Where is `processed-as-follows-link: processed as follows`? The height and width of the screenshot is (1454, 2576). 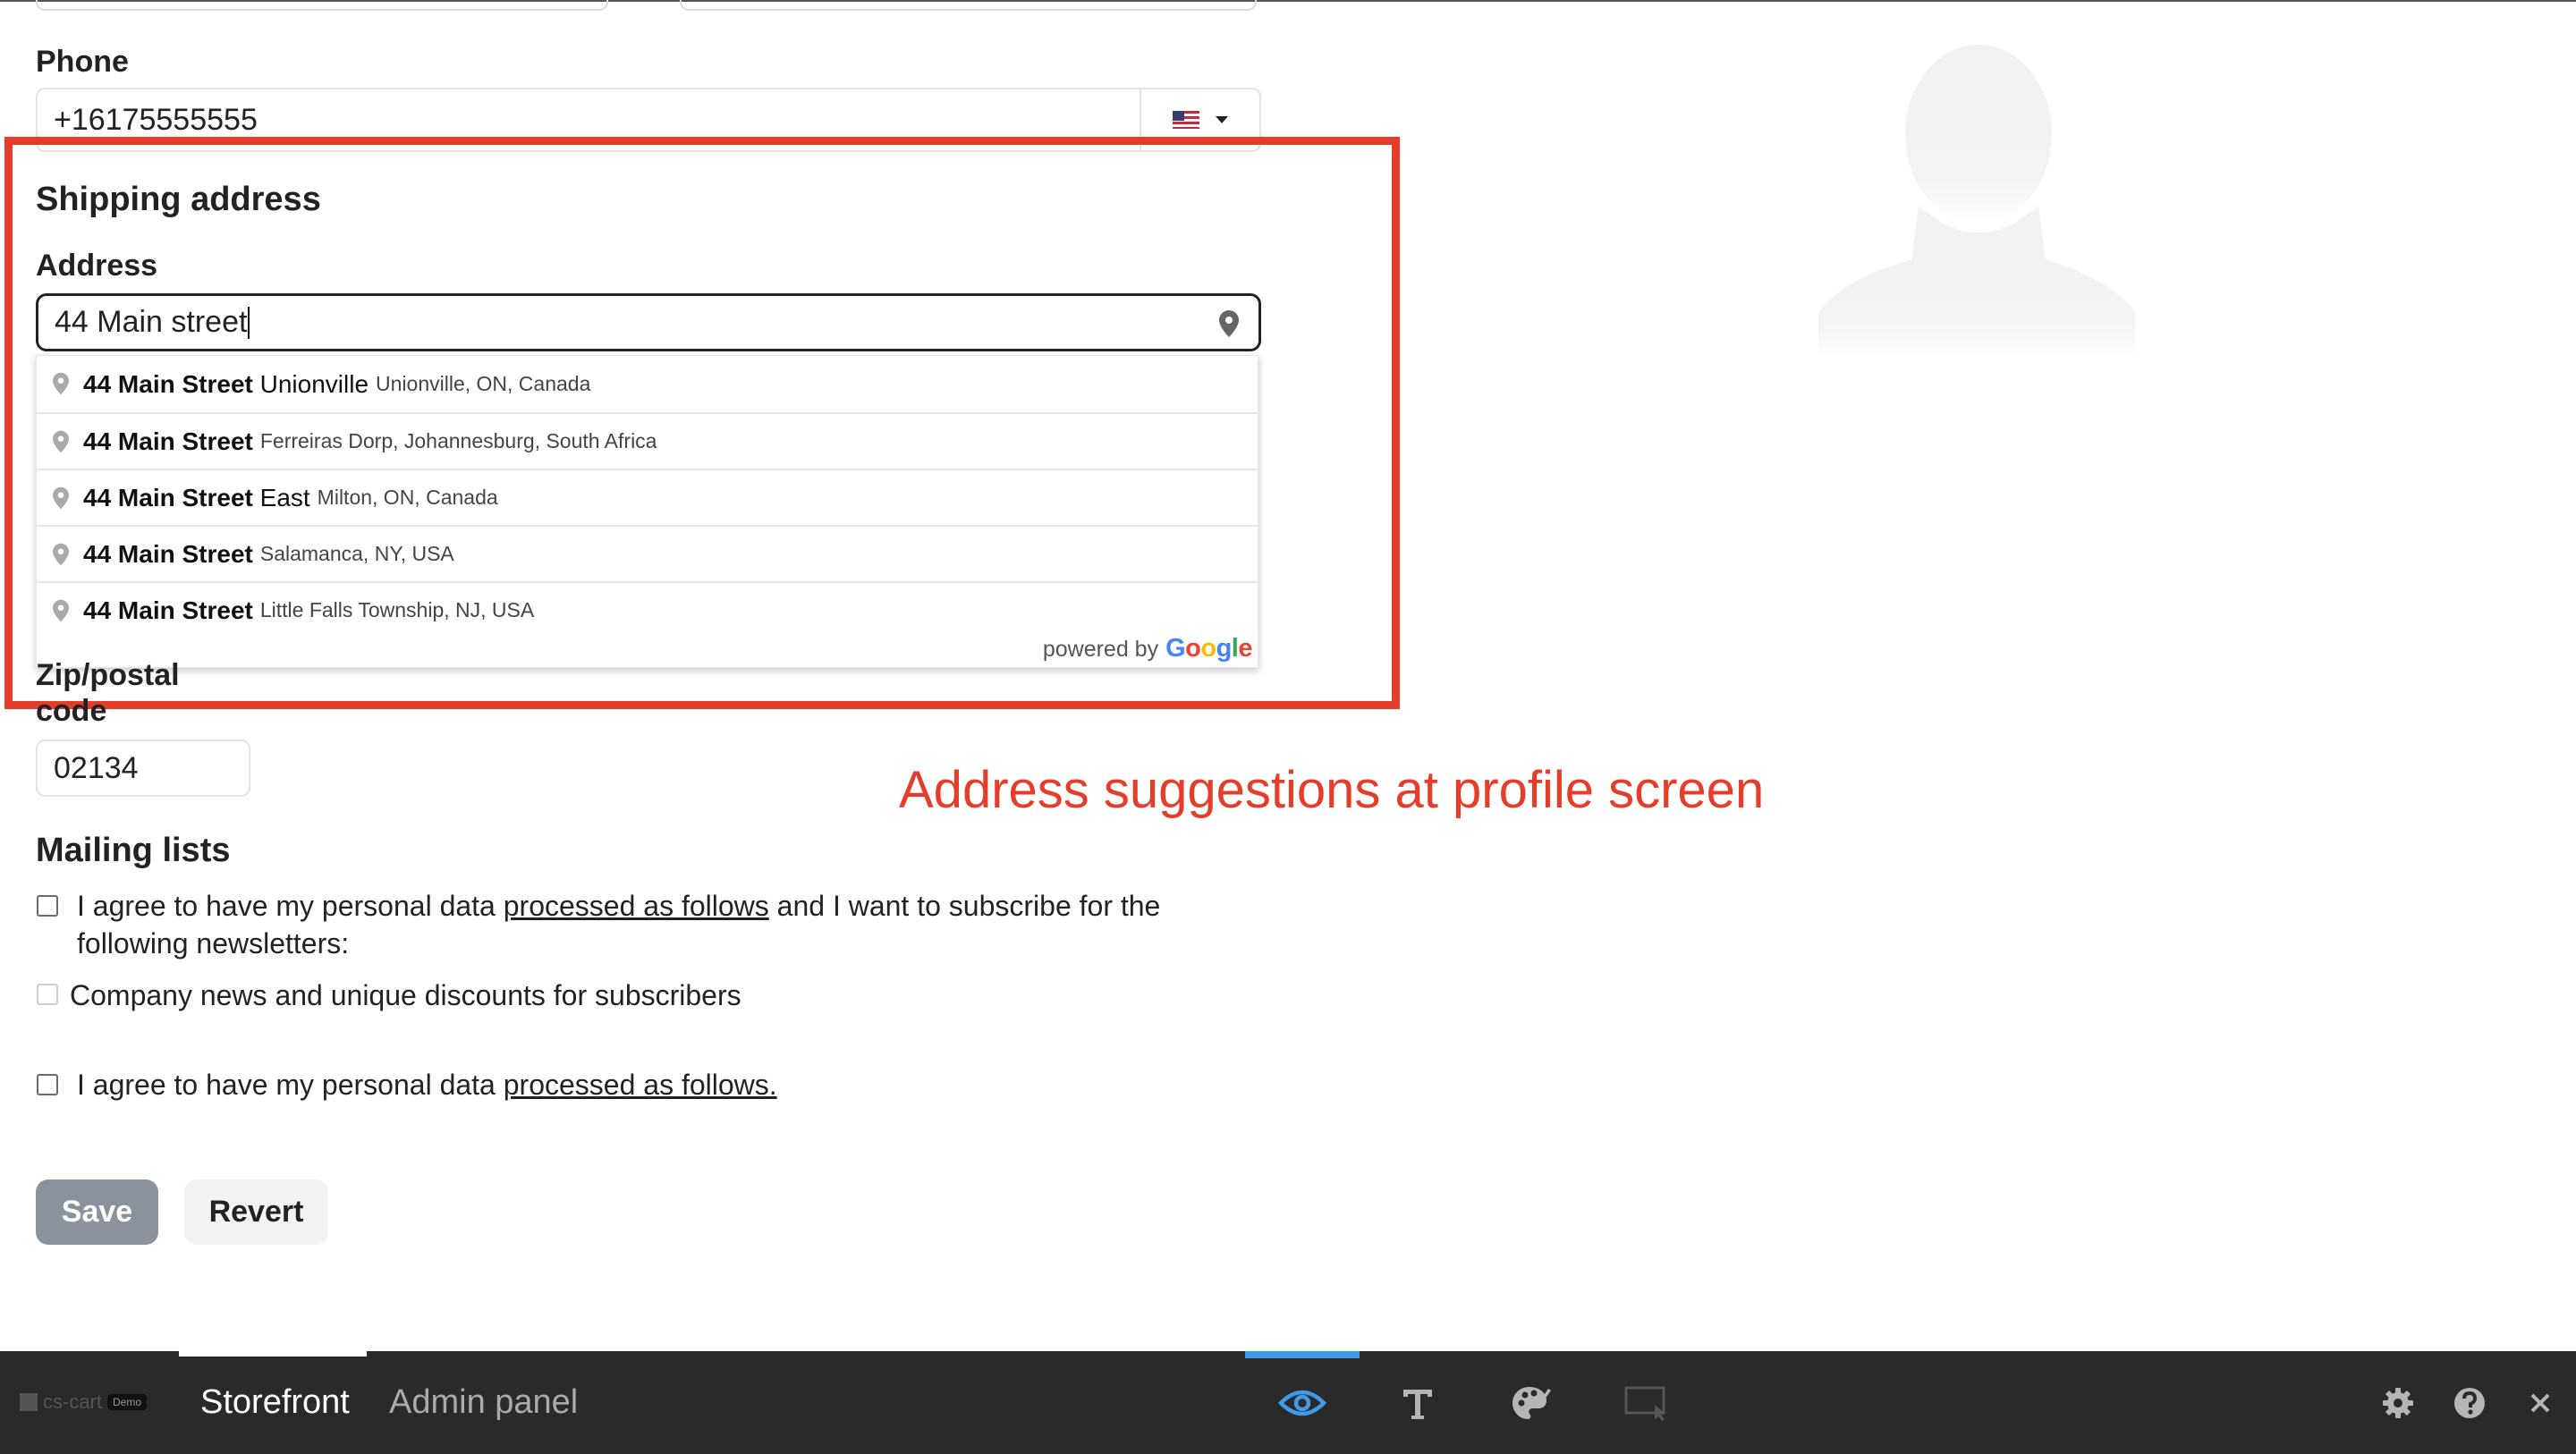 processed-as-follows-link: processed as follows is located at coordinates (636, 906).